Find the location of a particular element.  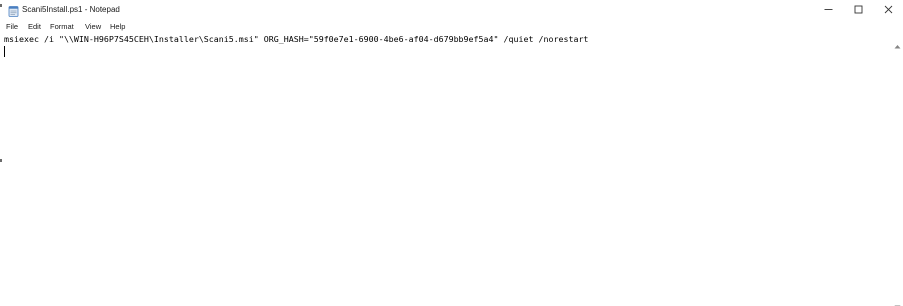

vertical-scrollbar is located at coordinates (897, 169).